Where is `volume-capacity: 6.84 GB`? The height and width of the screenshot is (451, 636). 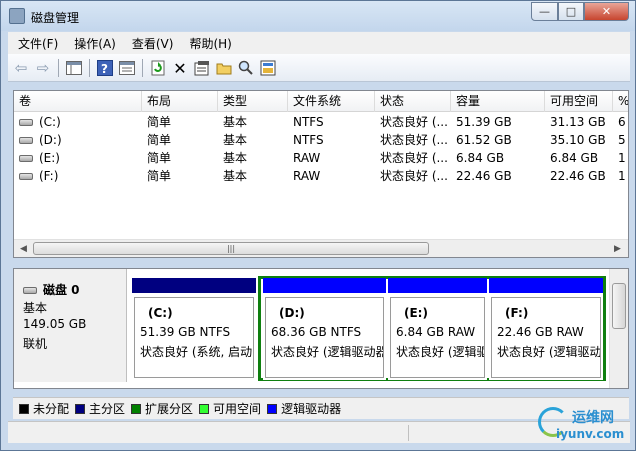
volume-capacity: 6.84 GB is located at coordinates (480, 158).